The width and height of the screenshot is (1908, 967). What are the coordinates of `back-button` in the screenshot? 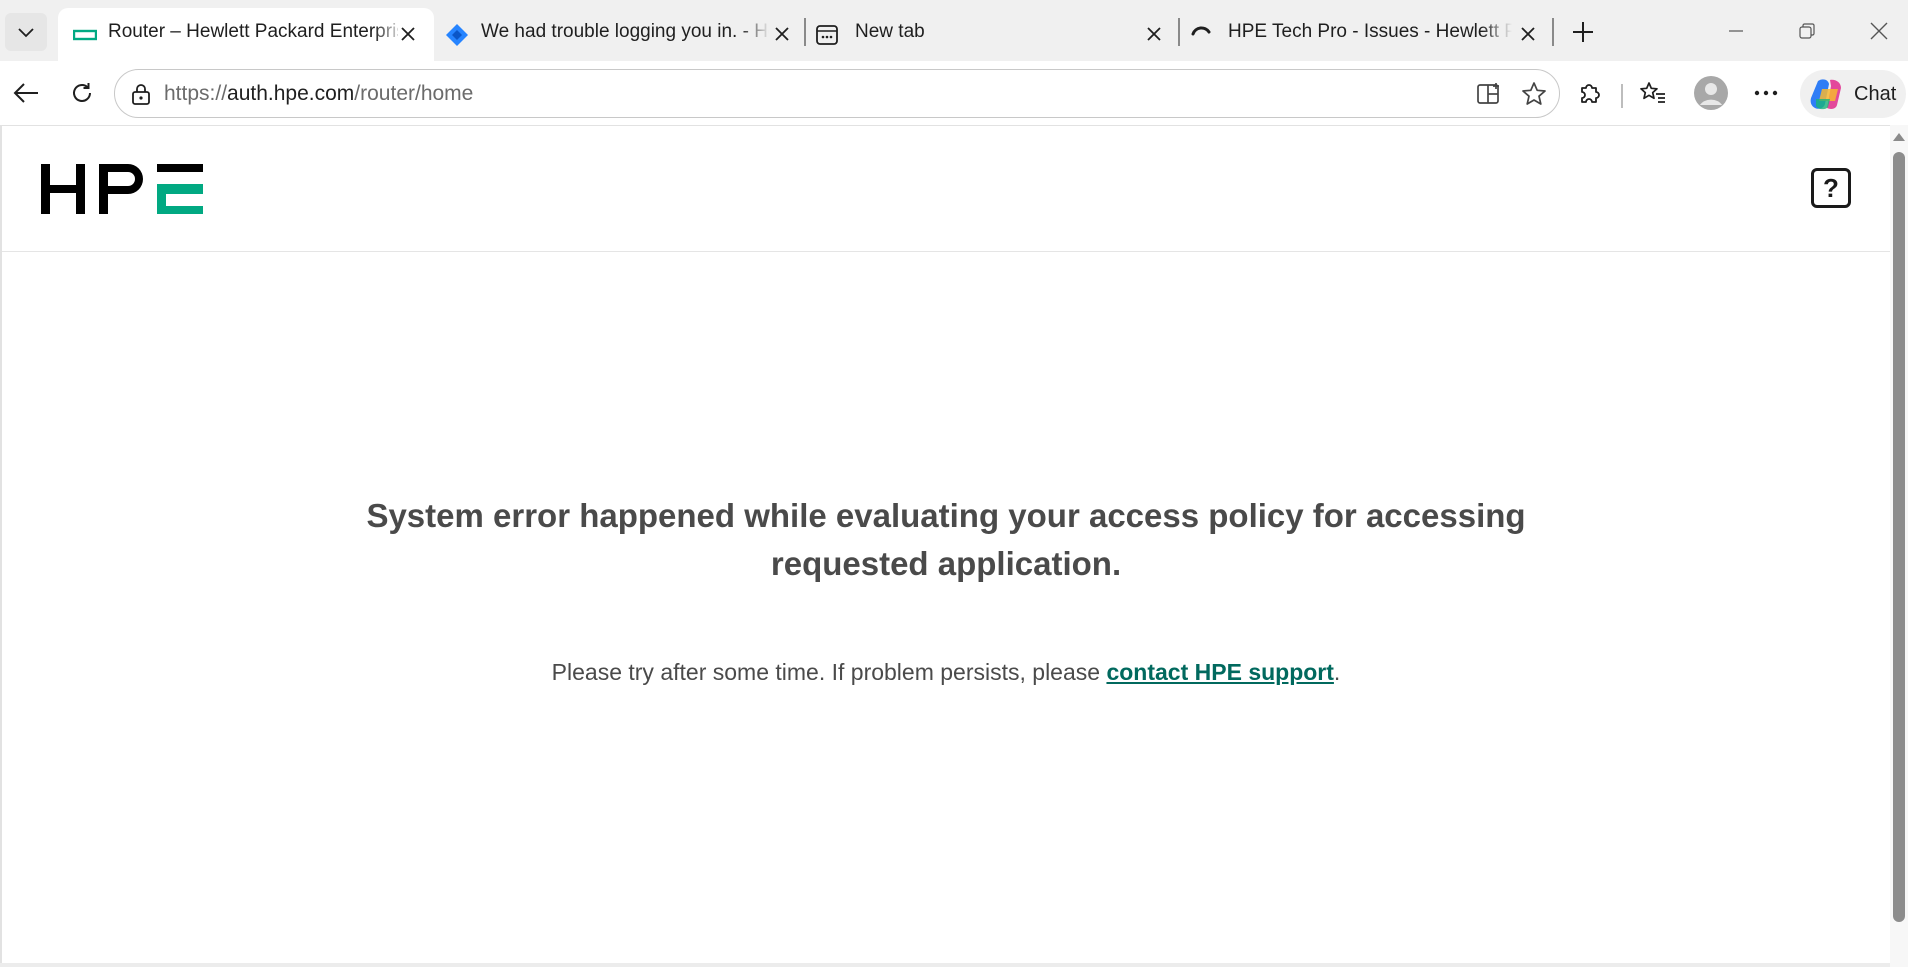 It's located at (26, 93).